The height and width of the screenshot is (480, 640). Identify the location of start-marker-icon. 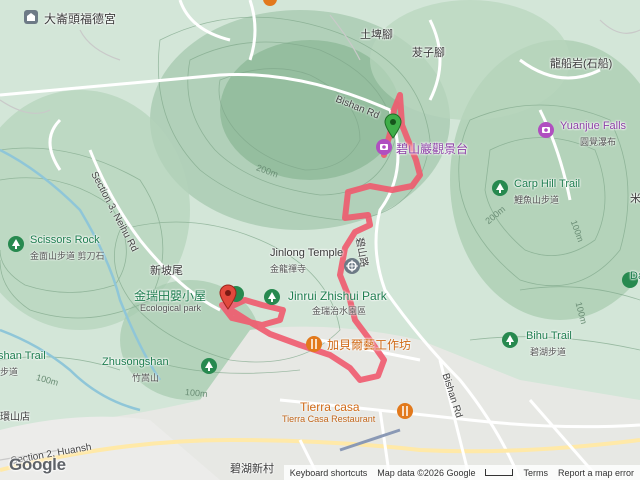
(228, 297).